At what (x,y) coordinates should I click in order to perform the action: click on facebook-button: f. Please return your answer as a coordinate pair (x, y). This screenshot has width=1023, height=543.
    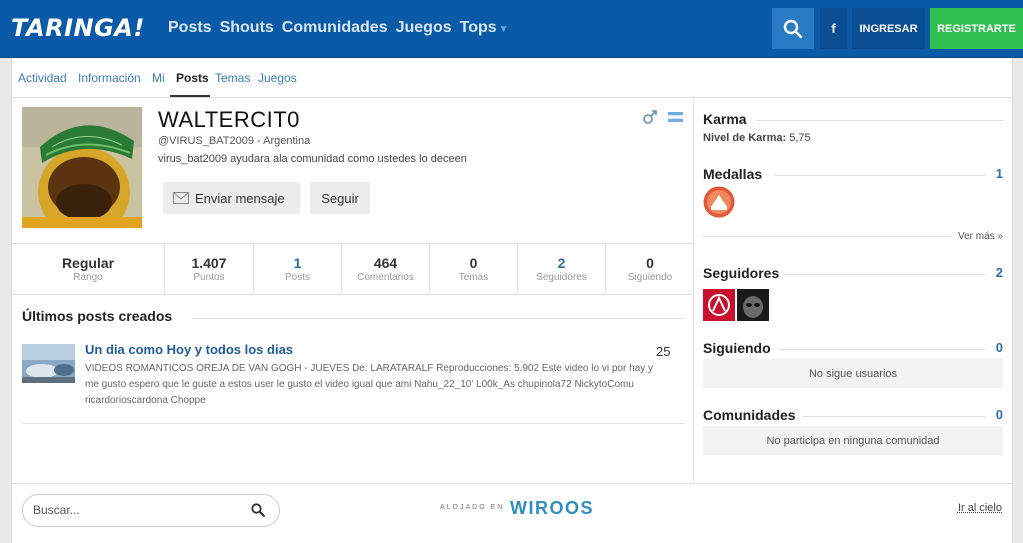
    Looking at the image, I should click on (833, 28).